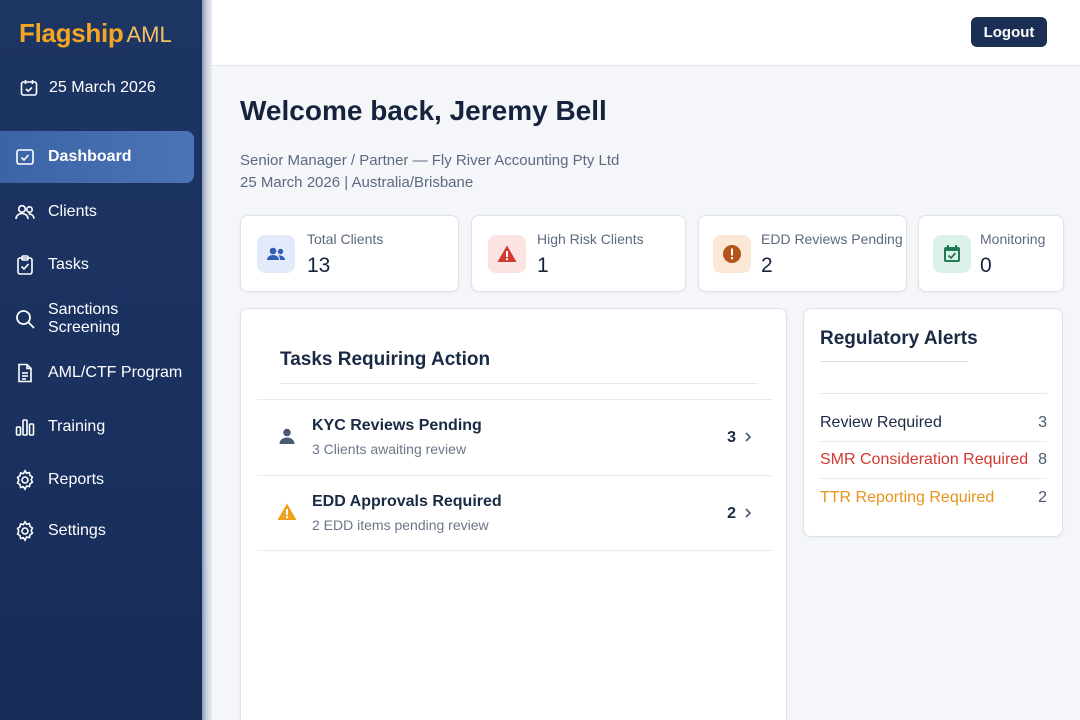 The width and height of the screenshot is (1080, 720). Describe the element at coordinates (349, 253) in the screenshot. I see `stat-card-total-clients: Total Clients 13` at that location.